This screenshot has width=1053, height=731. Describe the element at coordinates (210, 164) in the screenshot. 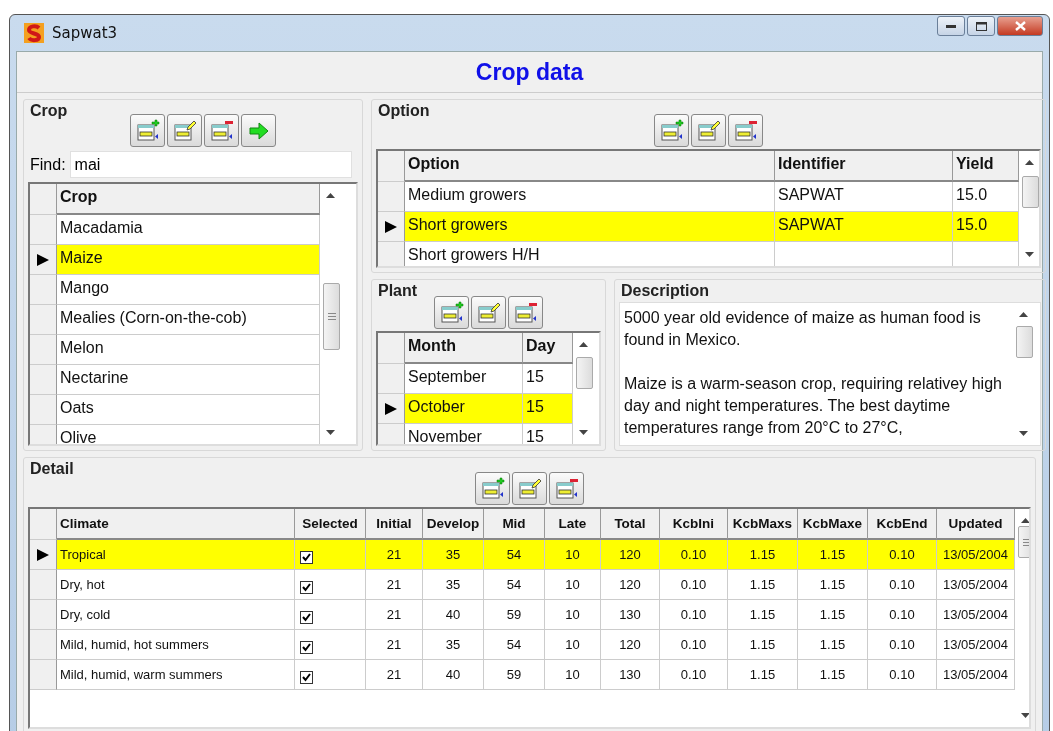

I see `find-field: mai` at that location.